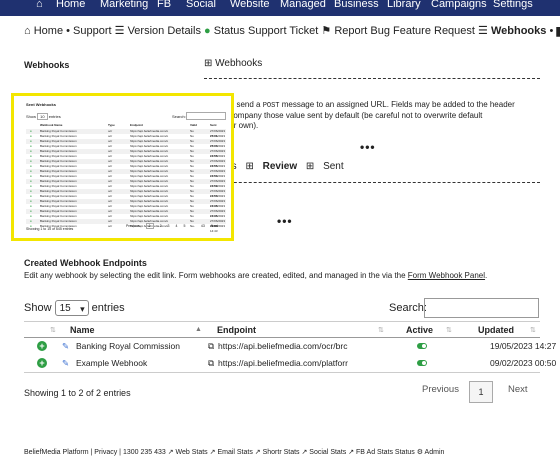 This screenshot has width=560, height=456. I want to click on preview-search-input, so click(206, 116).